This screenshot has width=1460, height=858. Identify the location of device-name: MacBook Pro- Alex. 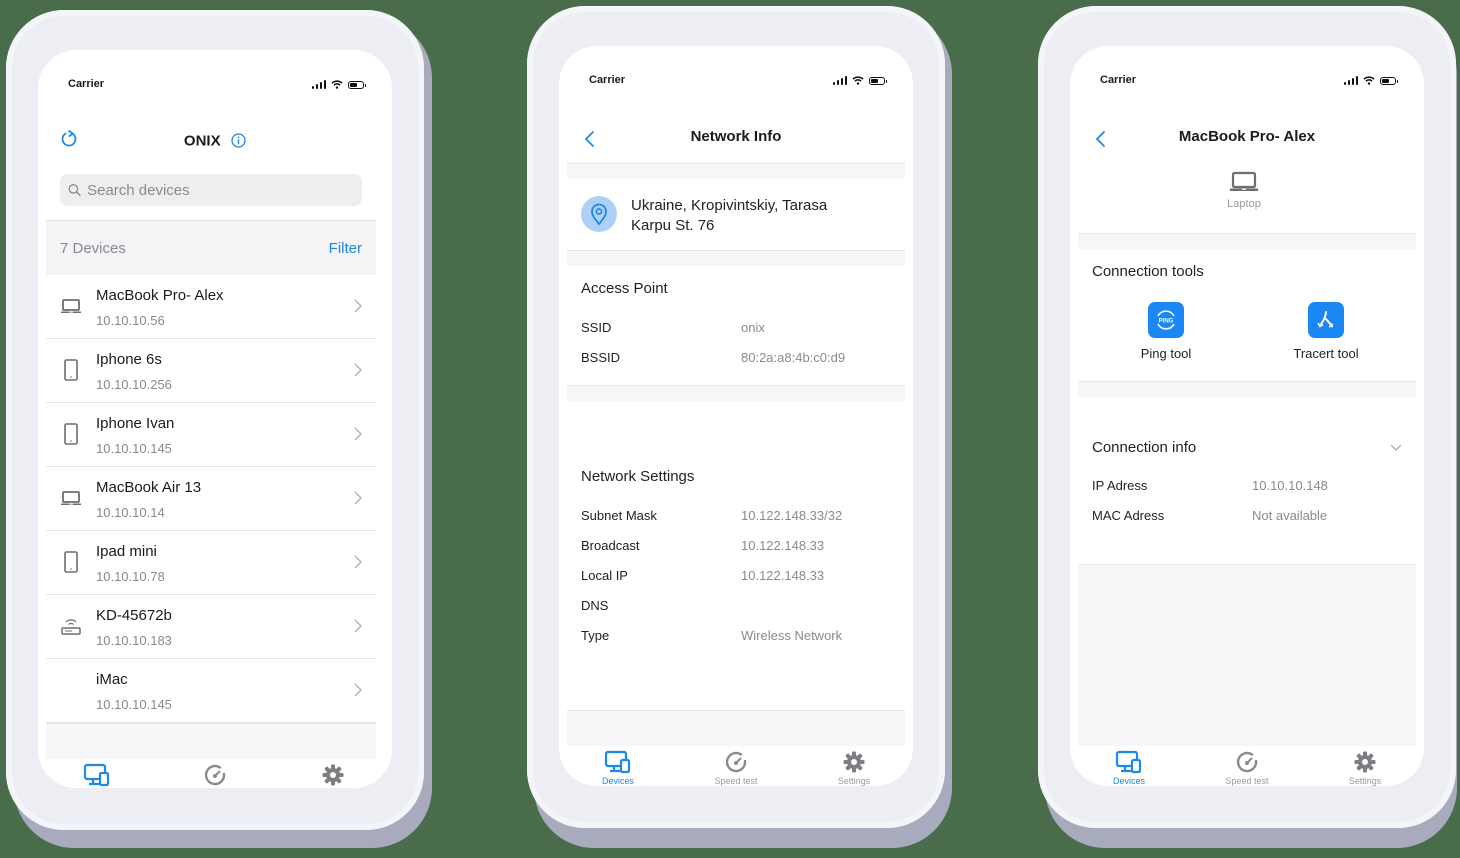
(160, 295).